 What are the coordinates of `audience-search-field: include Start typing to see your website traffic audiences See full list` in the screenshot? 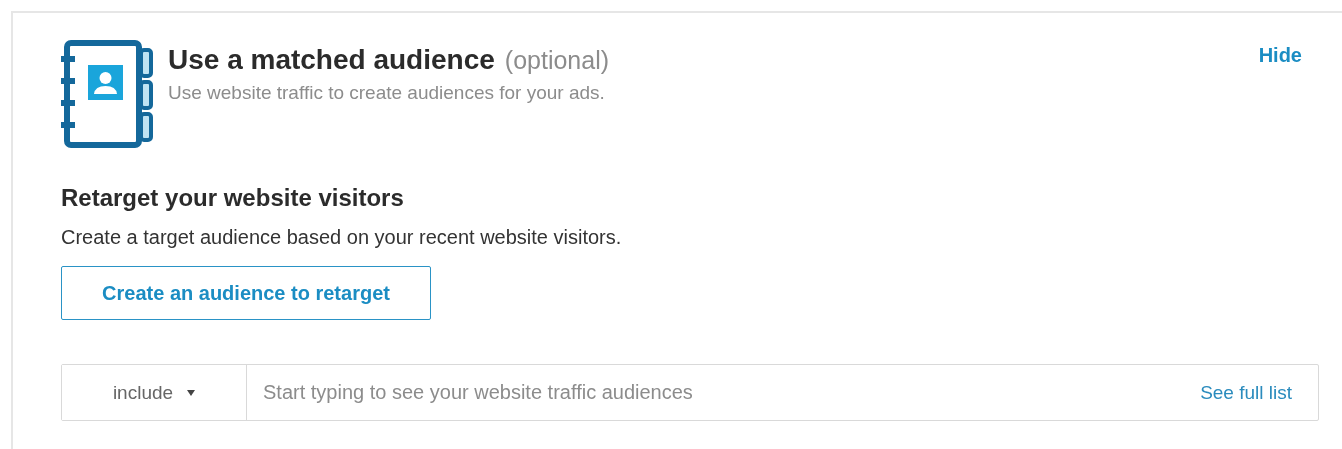 It's located at (690, 392).